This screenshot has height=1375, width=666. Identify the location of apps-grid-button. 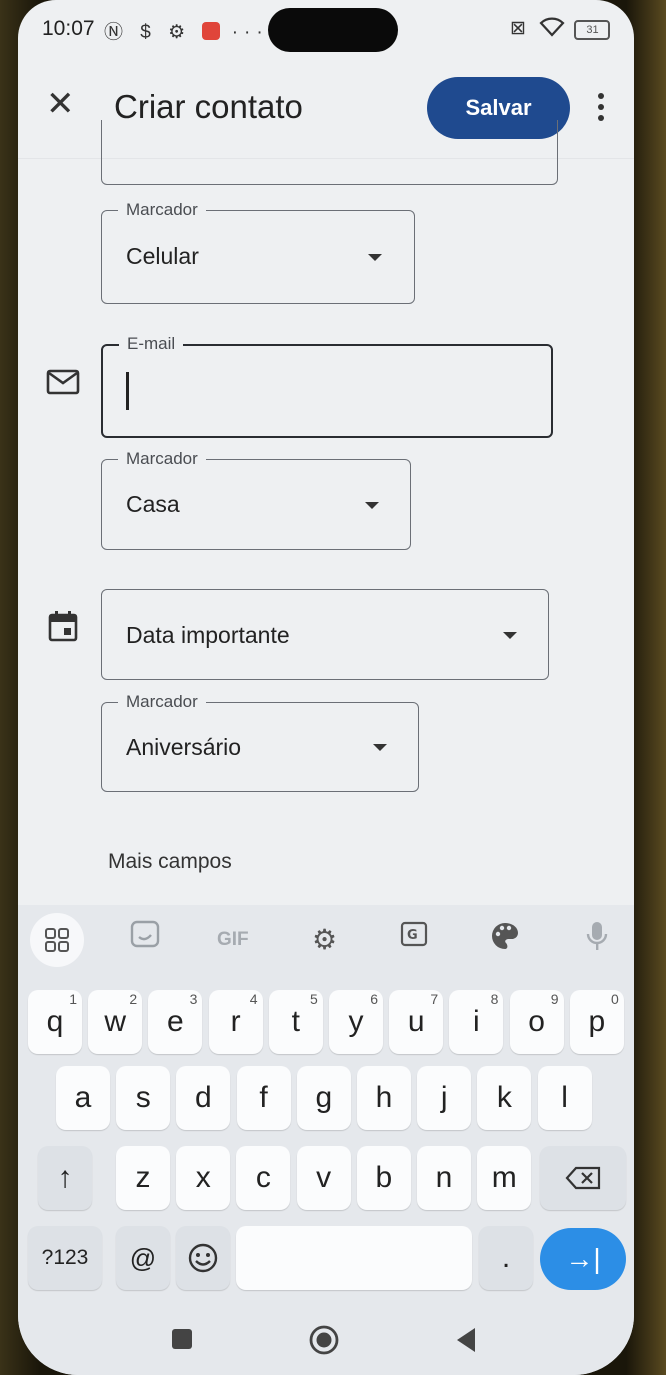
(57, 940).